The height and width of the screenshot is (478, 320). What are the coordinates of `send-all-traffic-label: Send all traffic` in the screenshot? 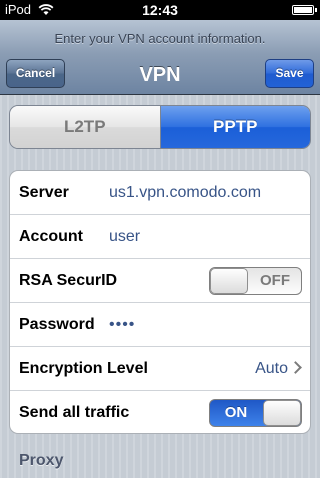 It's located at (74, 412).